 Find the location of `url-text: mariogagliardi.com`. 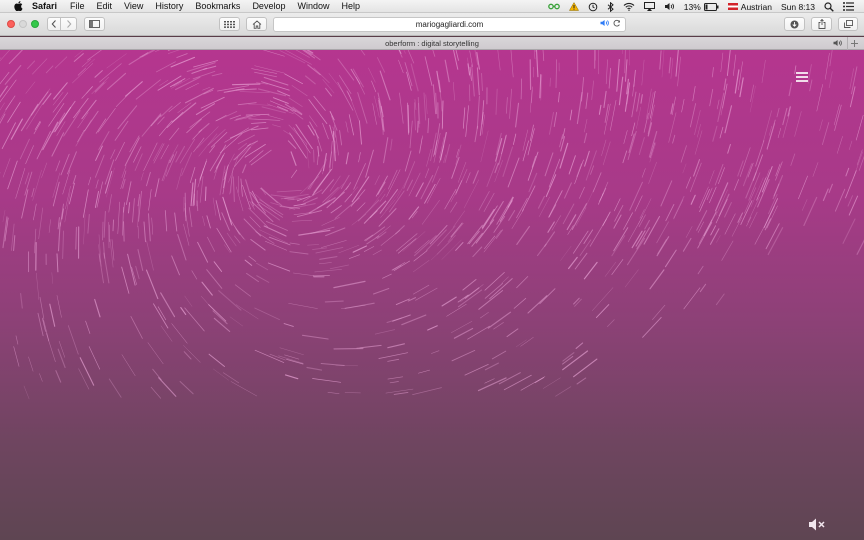

url-text: mariogagliardi.com is located at coordinates (449, 24).